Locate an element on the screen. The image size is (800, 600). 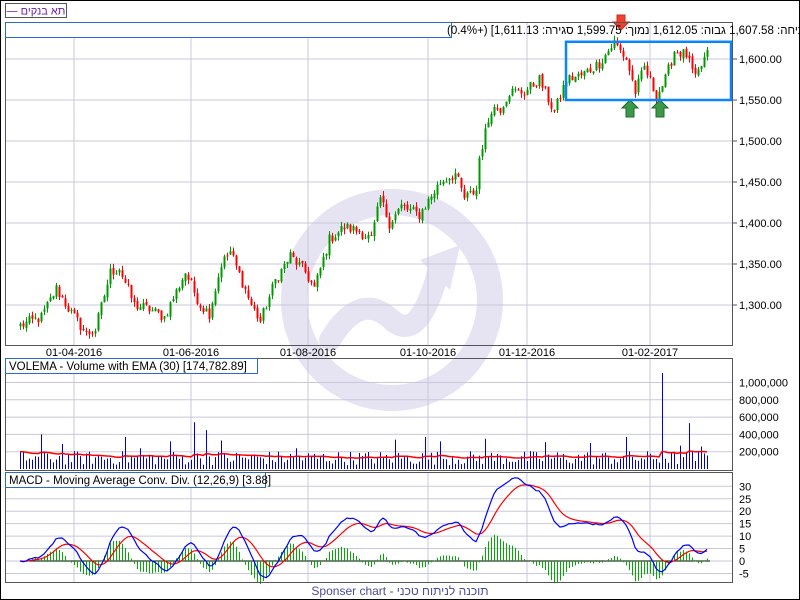
legend-label: תא בנקים — is located at coordinates (36, 12).